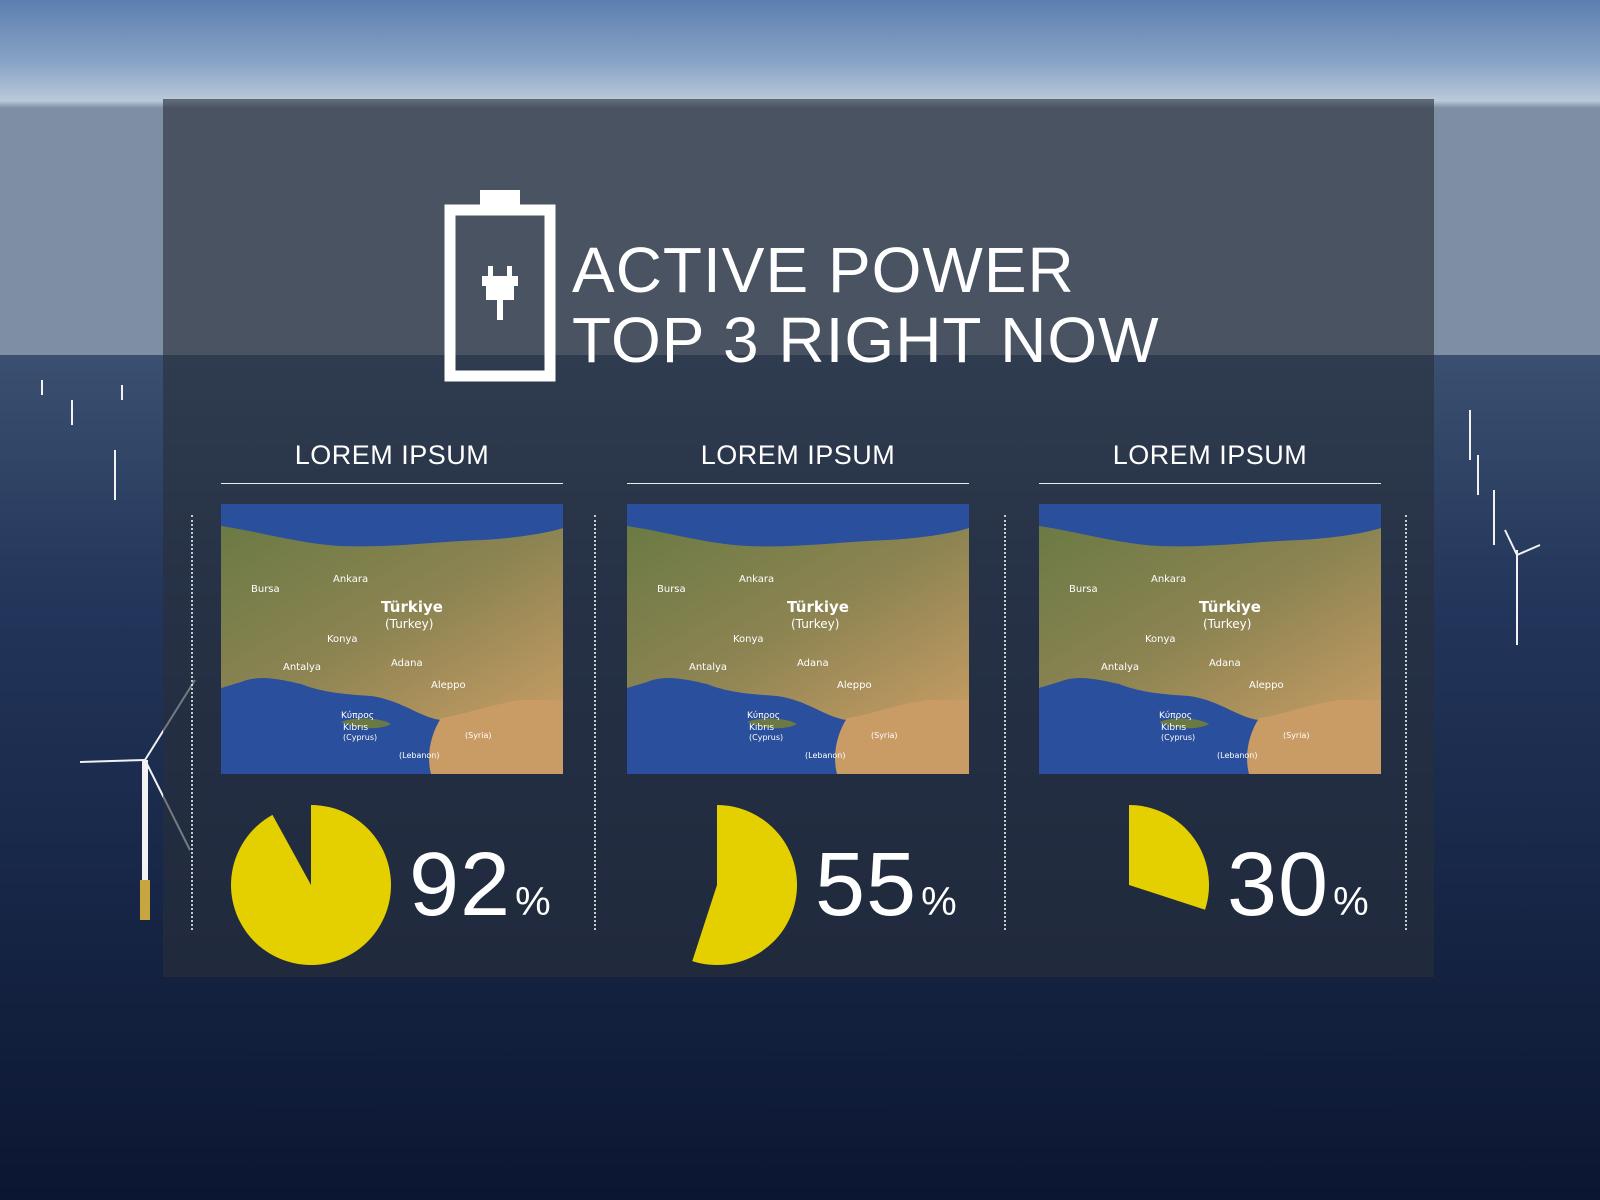  Describe the element at coordinates (1278, 885) in the screenshot. I see `percent-value: 30` at that location.